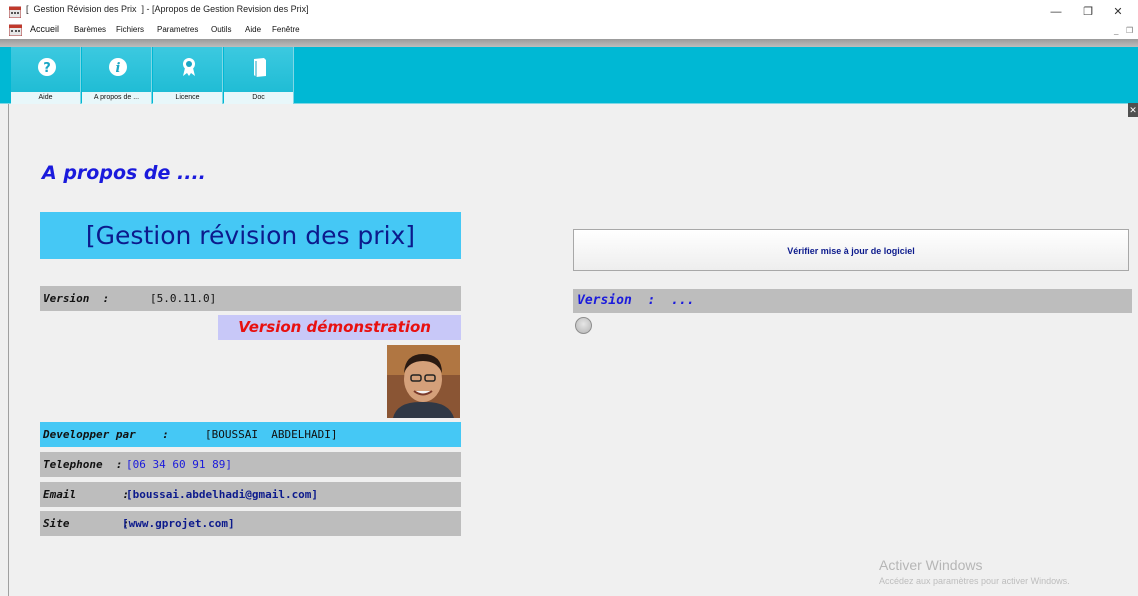 This screenshot has width=1138, height=596. I want to click on ribbon-licence-button: Licence, so click(188, 75).